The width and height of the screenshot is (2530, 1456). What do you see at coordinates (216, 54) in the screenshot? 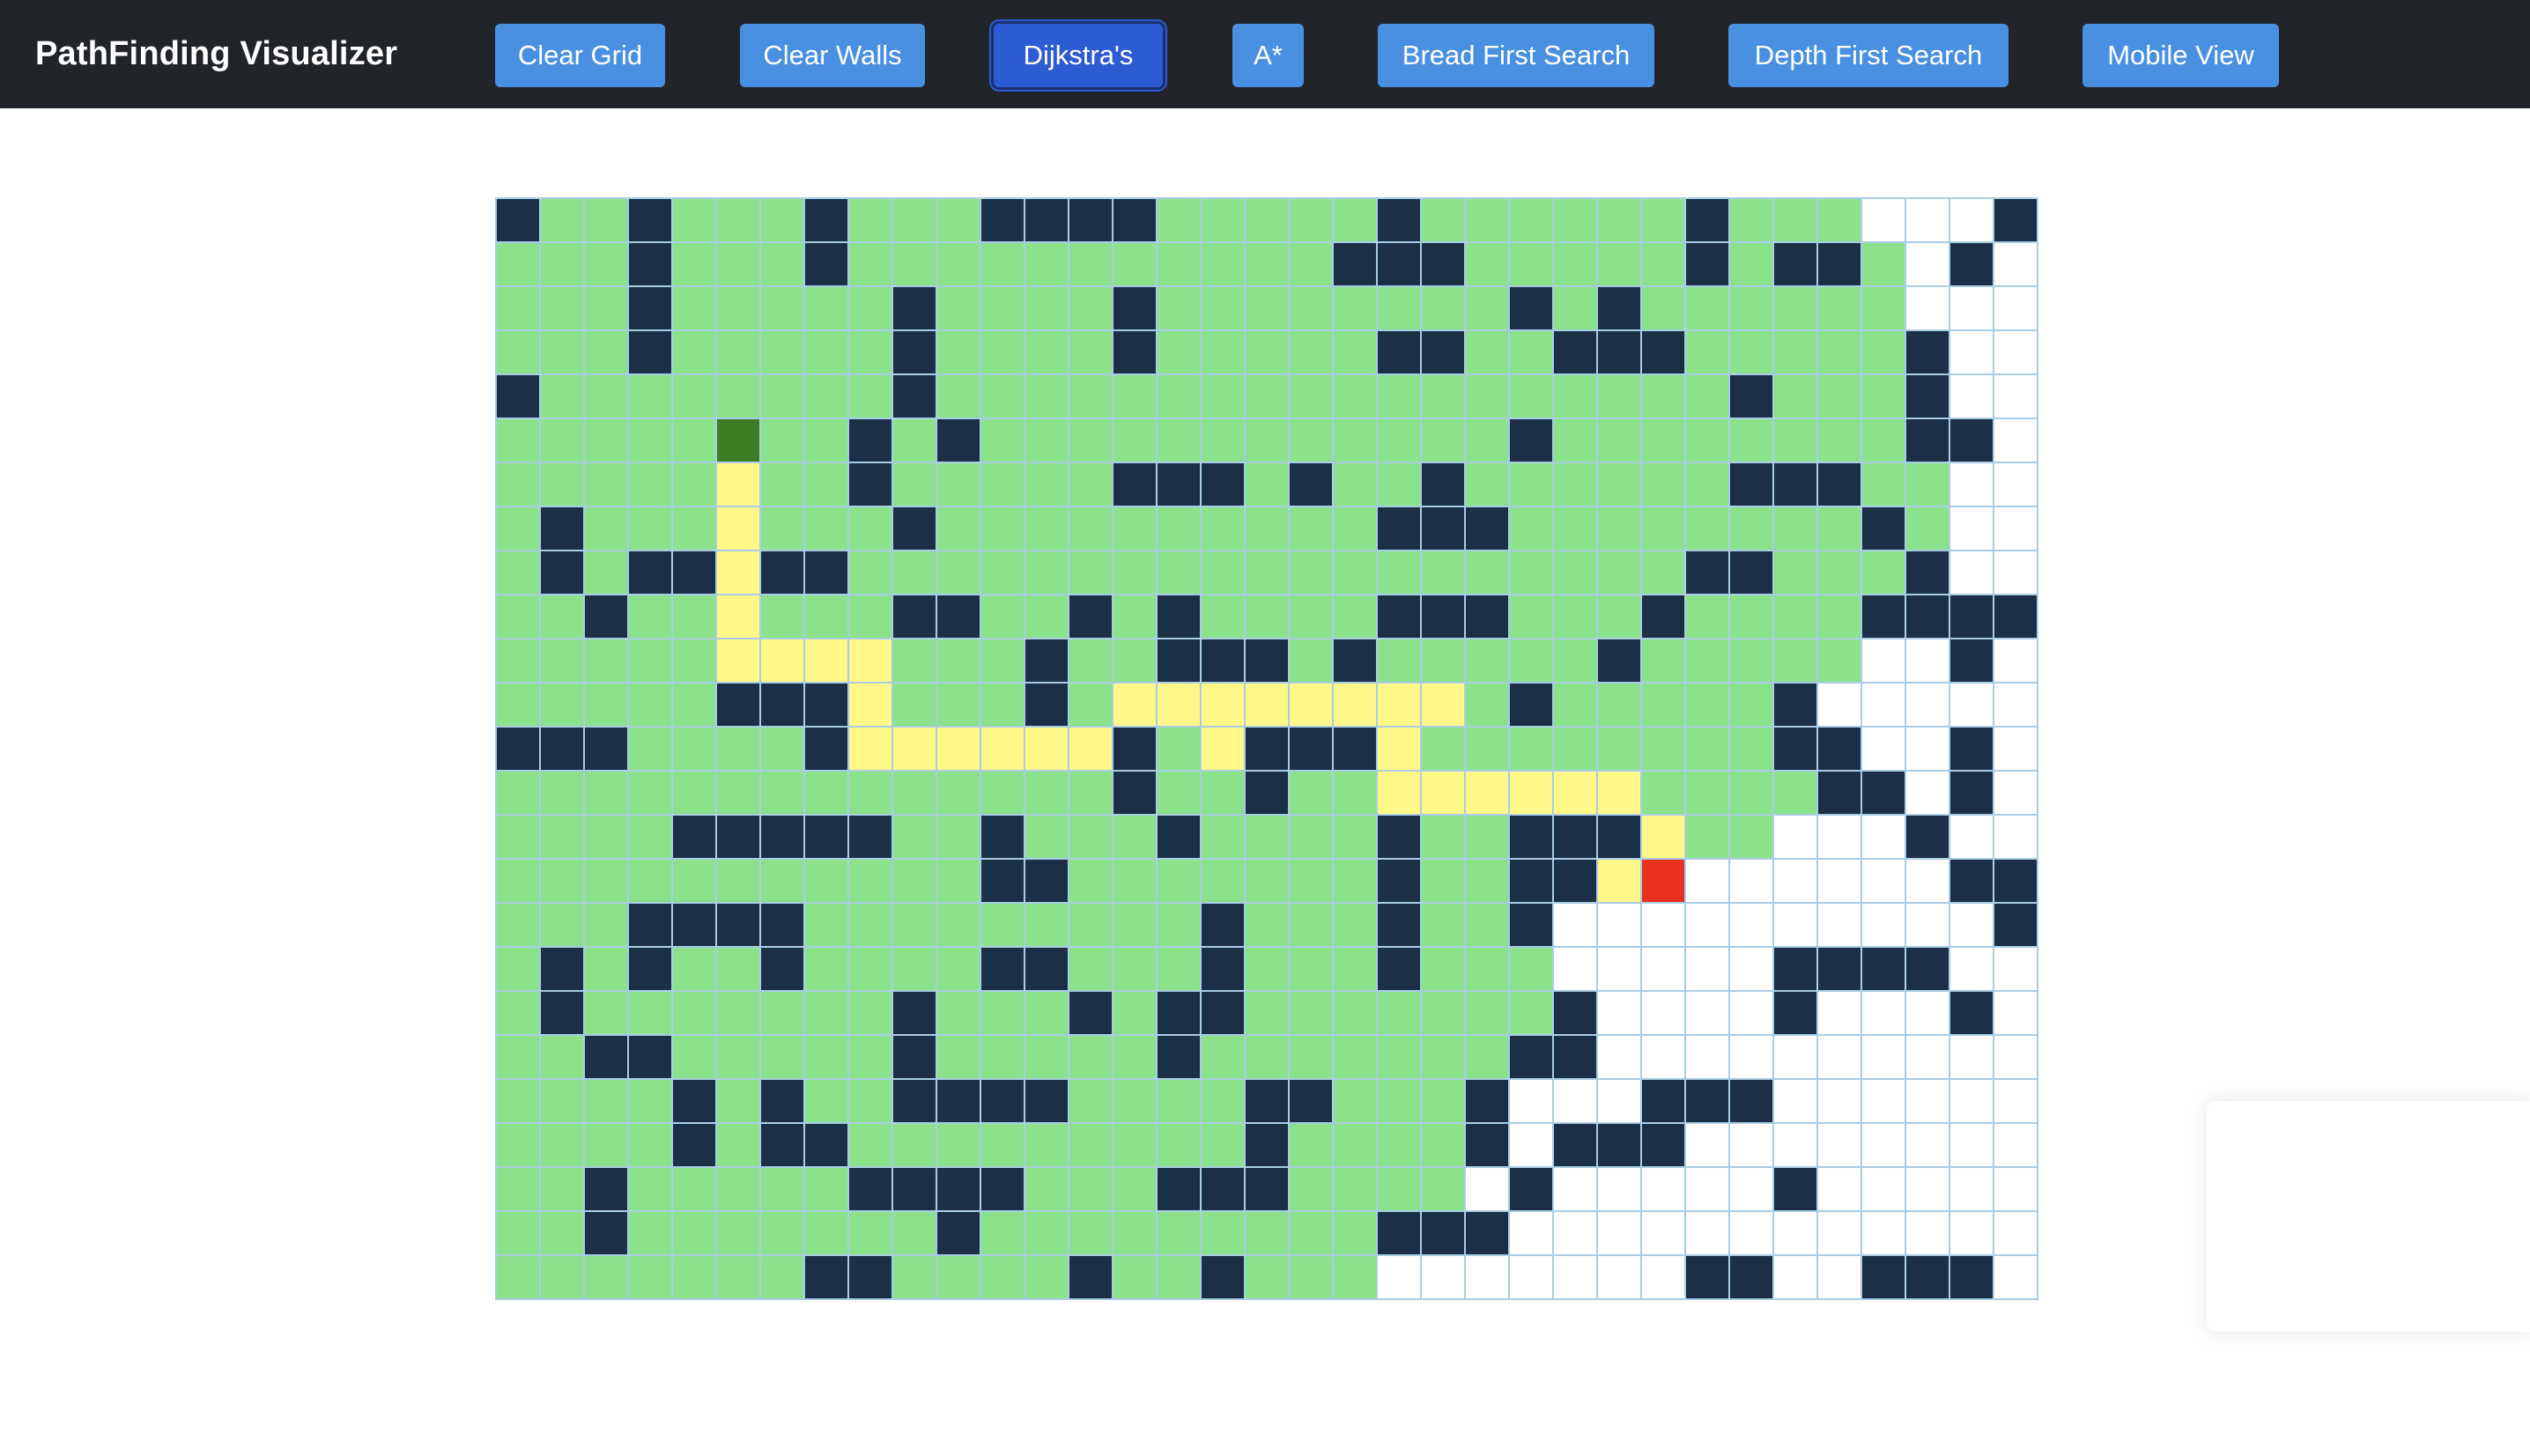
I see `app-title: PathFinding Visualizer` at bounding box center [216, 54].